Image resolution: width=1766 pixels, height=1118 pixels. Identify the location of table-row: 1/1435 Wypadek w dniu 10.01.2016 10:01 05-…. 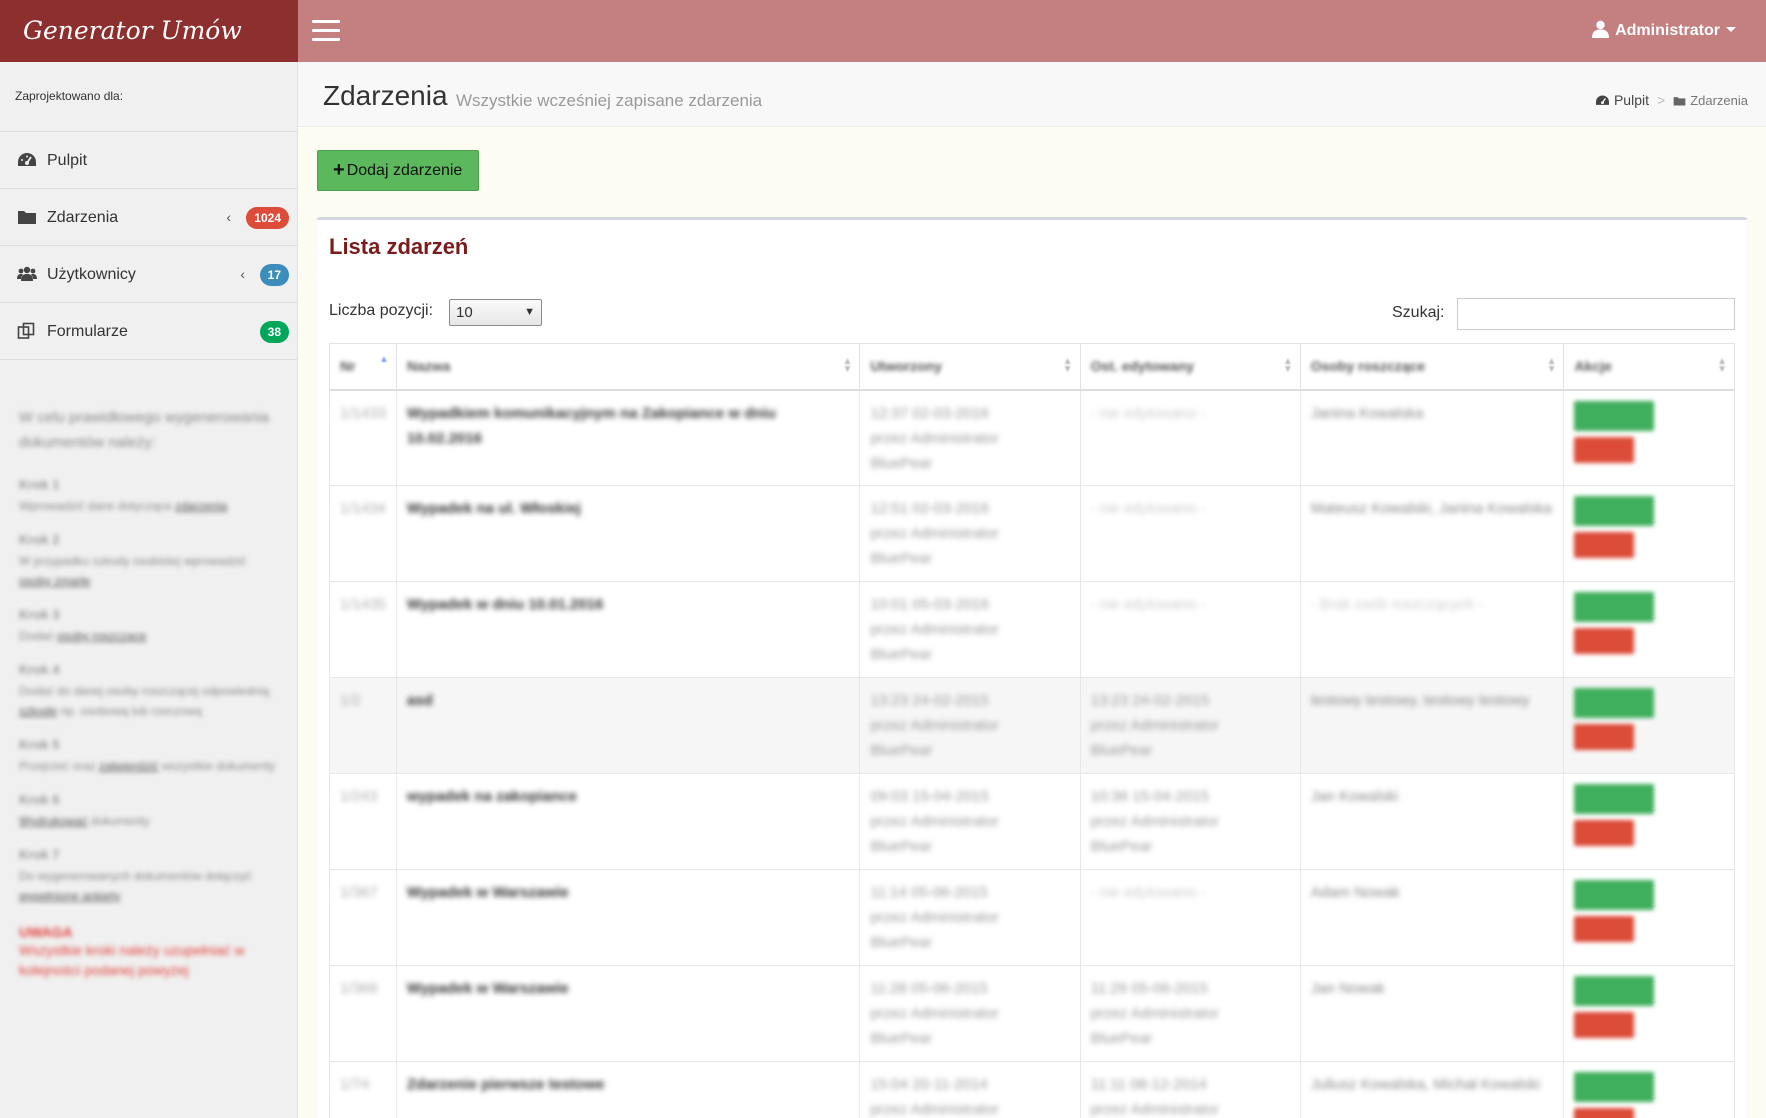
(1032, 629).